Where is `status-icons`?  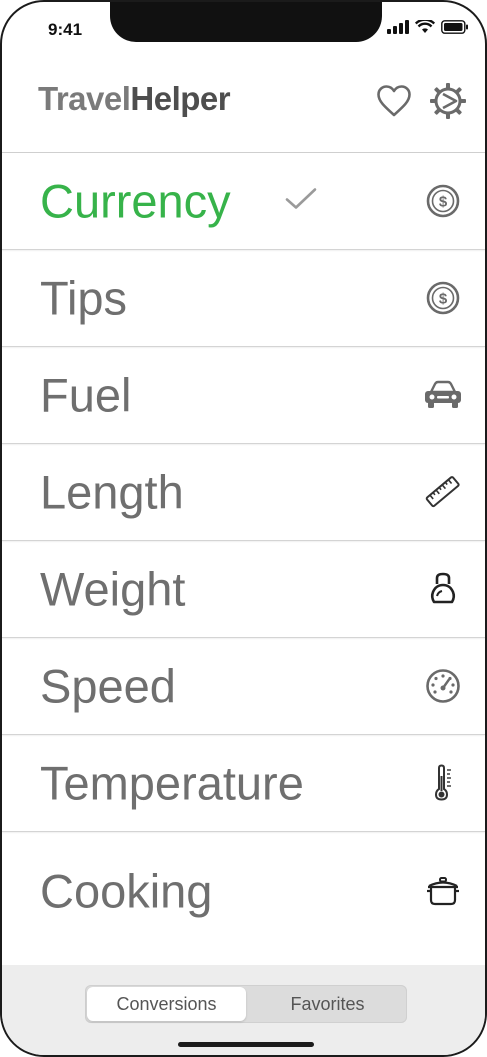 status-icons is located at coordinates (428, 27).